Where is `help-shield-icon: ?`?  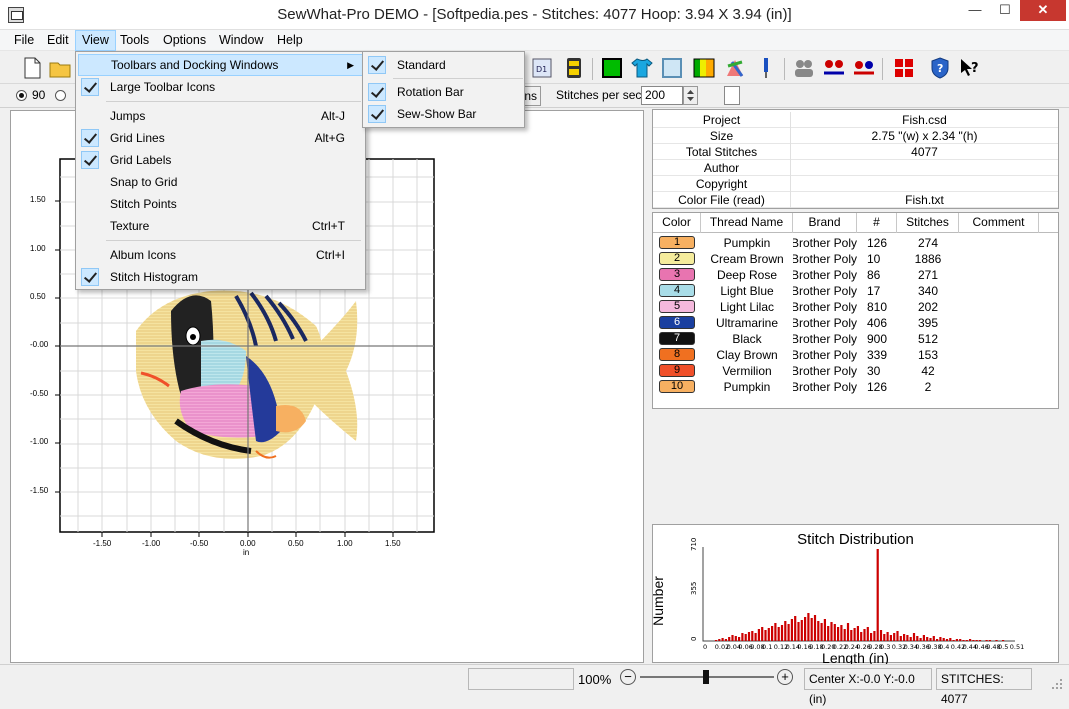 help-shield-icon: ? is located at coordinates (940, 68).